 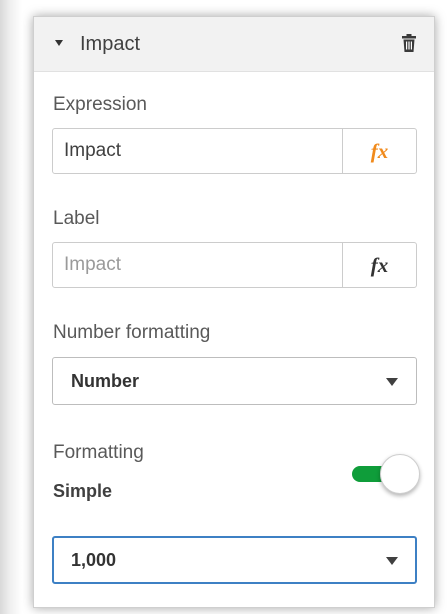 I want to click on expression-input-group: fx, so click(x=234, y=151).